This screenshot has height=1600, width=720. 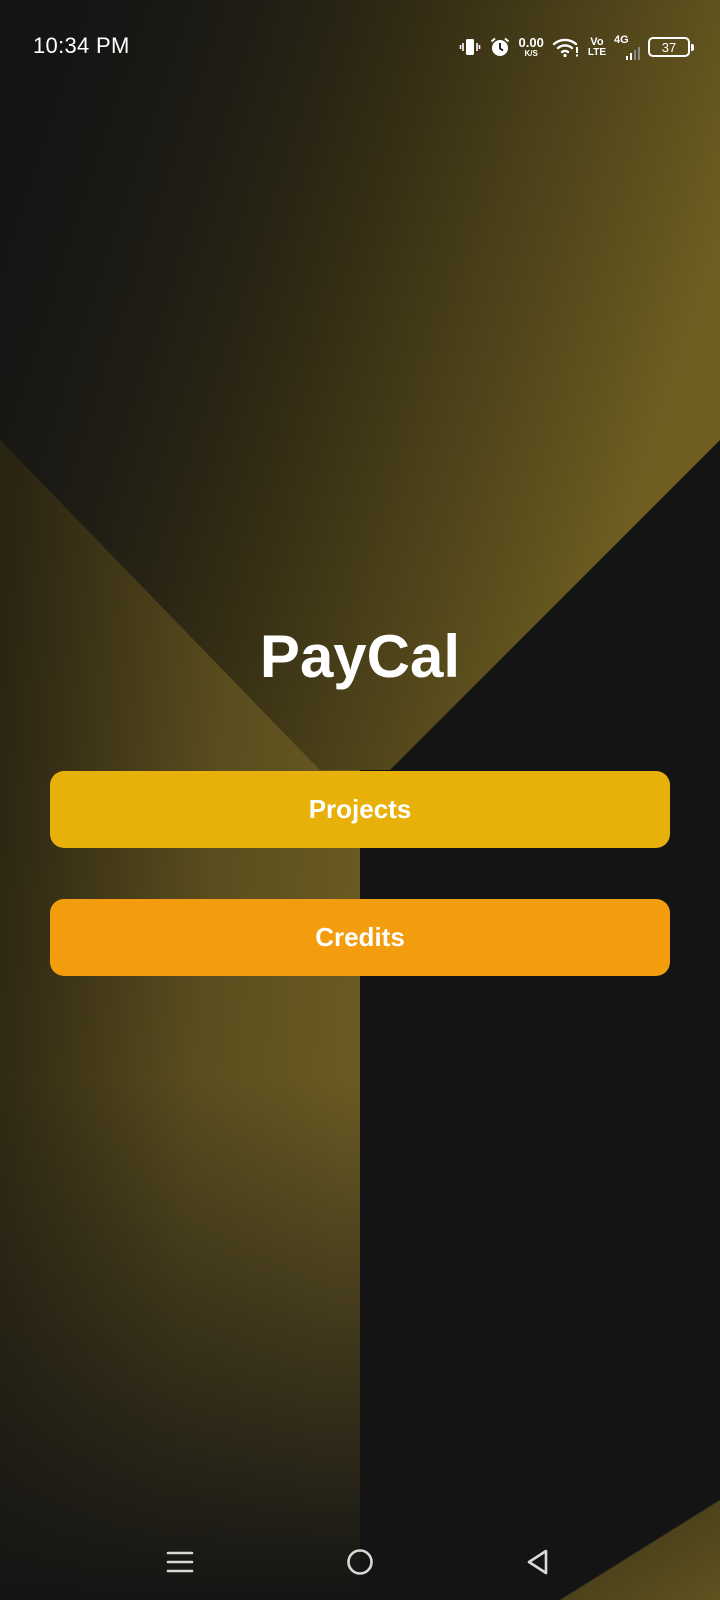 I want to click on signal-icon, so click(x=633, y=53).